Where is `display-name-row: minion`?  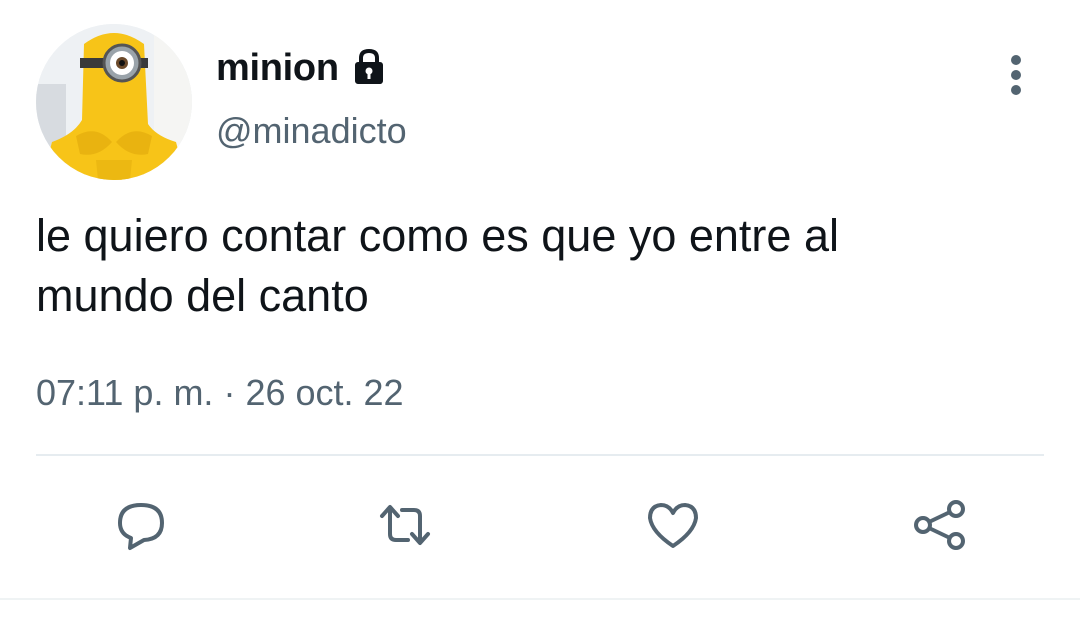
display-name-row: minion is located at coordinates (302, 68).